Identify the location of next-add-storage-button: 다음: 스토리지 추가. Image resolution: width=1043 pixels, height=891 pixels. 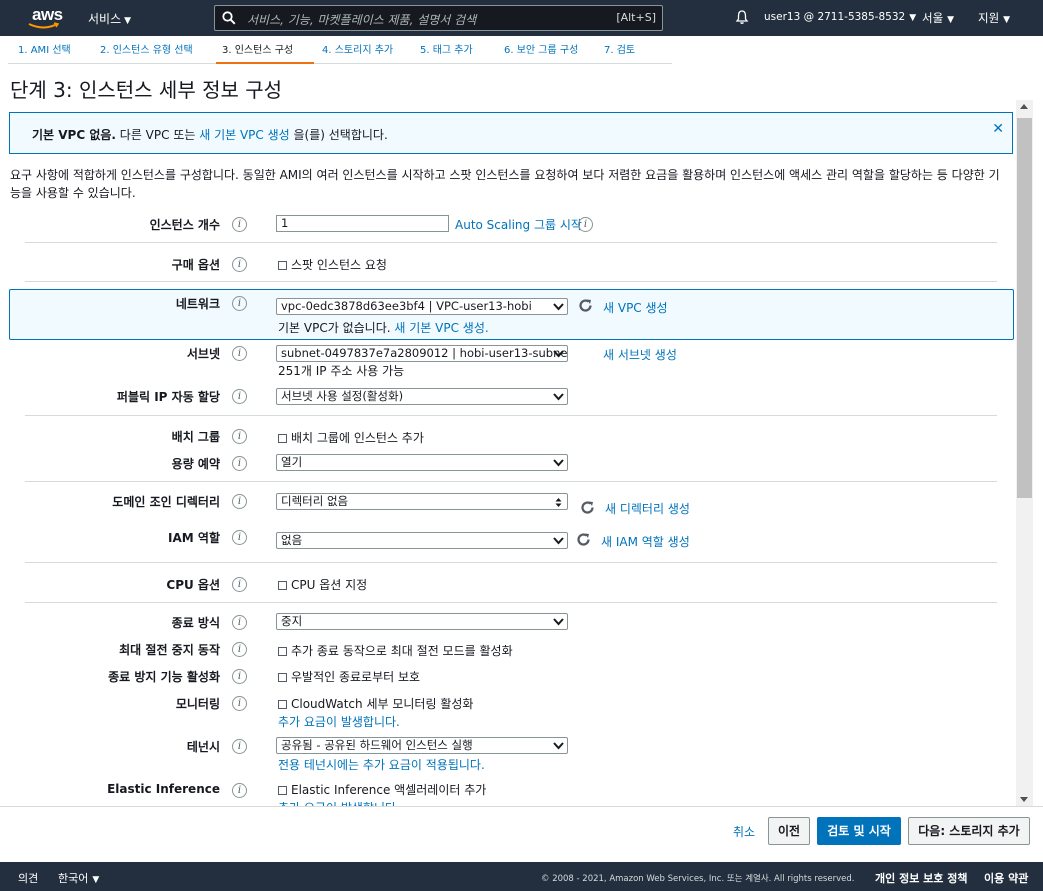
(969, 831).